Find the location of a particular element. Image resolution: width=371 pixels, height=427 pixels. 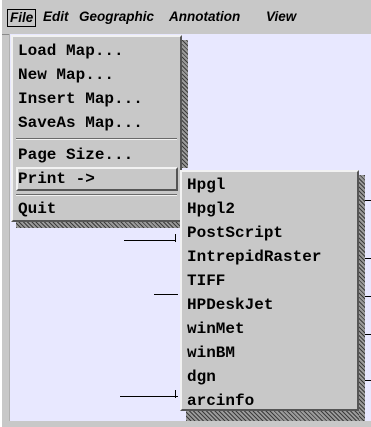

menu-bar: File Edit Geographic Annotation View is located at coordinates (186, 17).